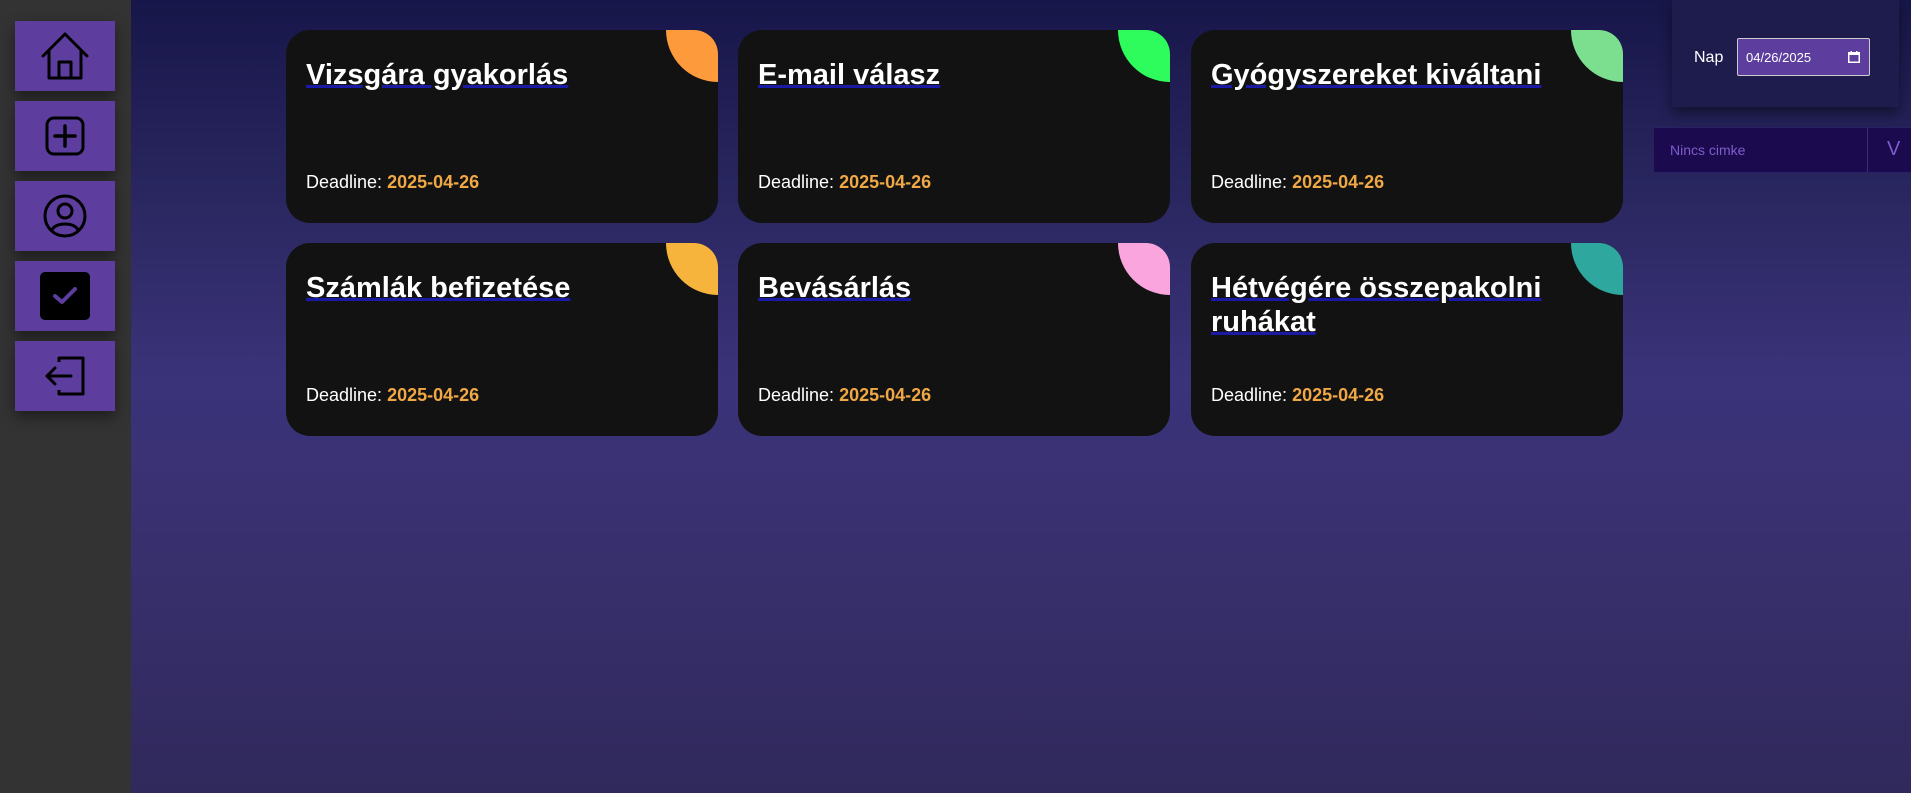  I want to click on tag-select-divider, so click(1867, 150).